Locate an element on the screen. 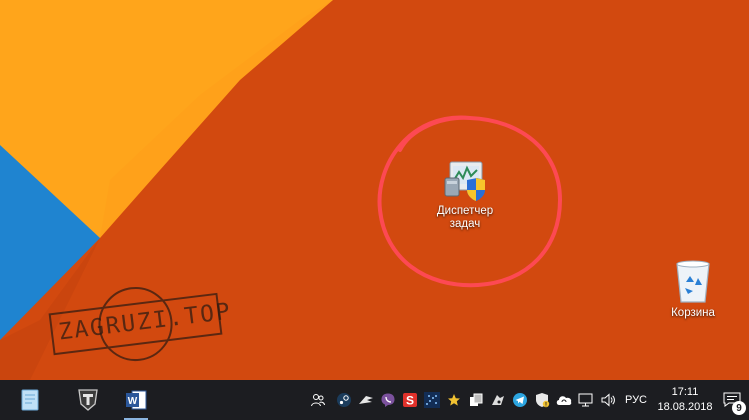 The image size is (749, 420). star-icon is located at coordinates (453, 400).